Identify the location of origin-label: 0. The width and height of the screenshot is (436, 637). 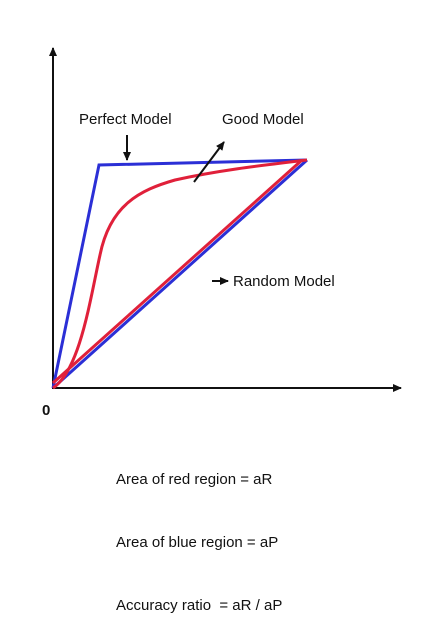
(46, 410).